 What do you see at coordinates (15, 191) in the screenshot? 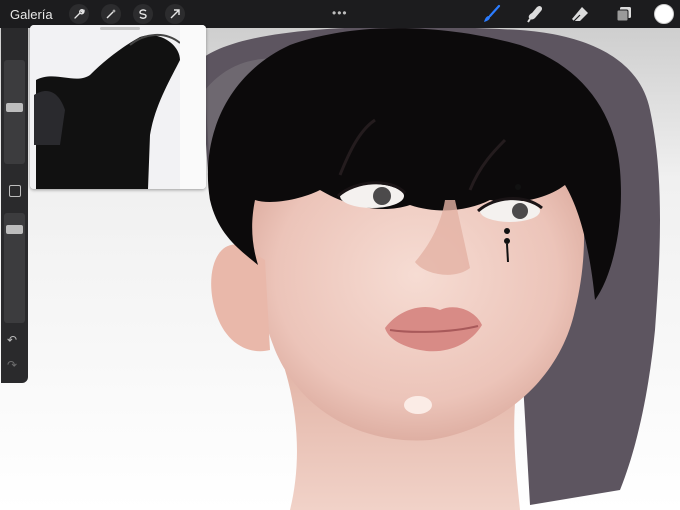
I see `modify-button` at bounding box center [15, 191].